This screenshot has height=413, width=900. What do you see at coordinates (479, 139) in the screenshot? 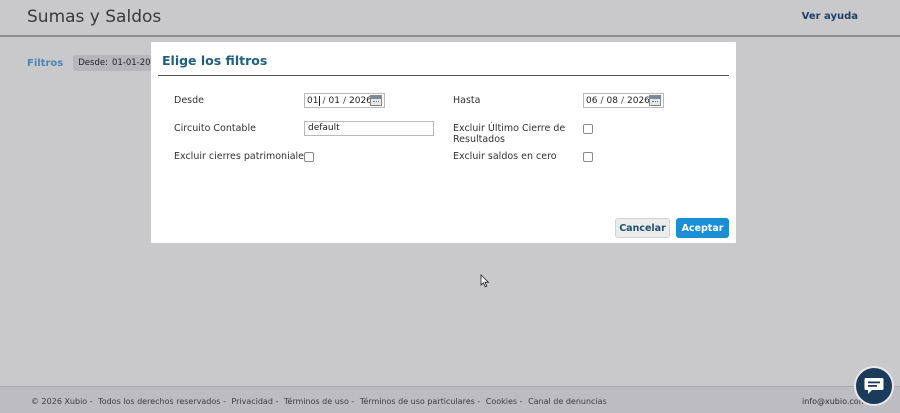
I see `excluir-ultimo-cierre-label-line2: Resultados` at bounding box center [479, 139].